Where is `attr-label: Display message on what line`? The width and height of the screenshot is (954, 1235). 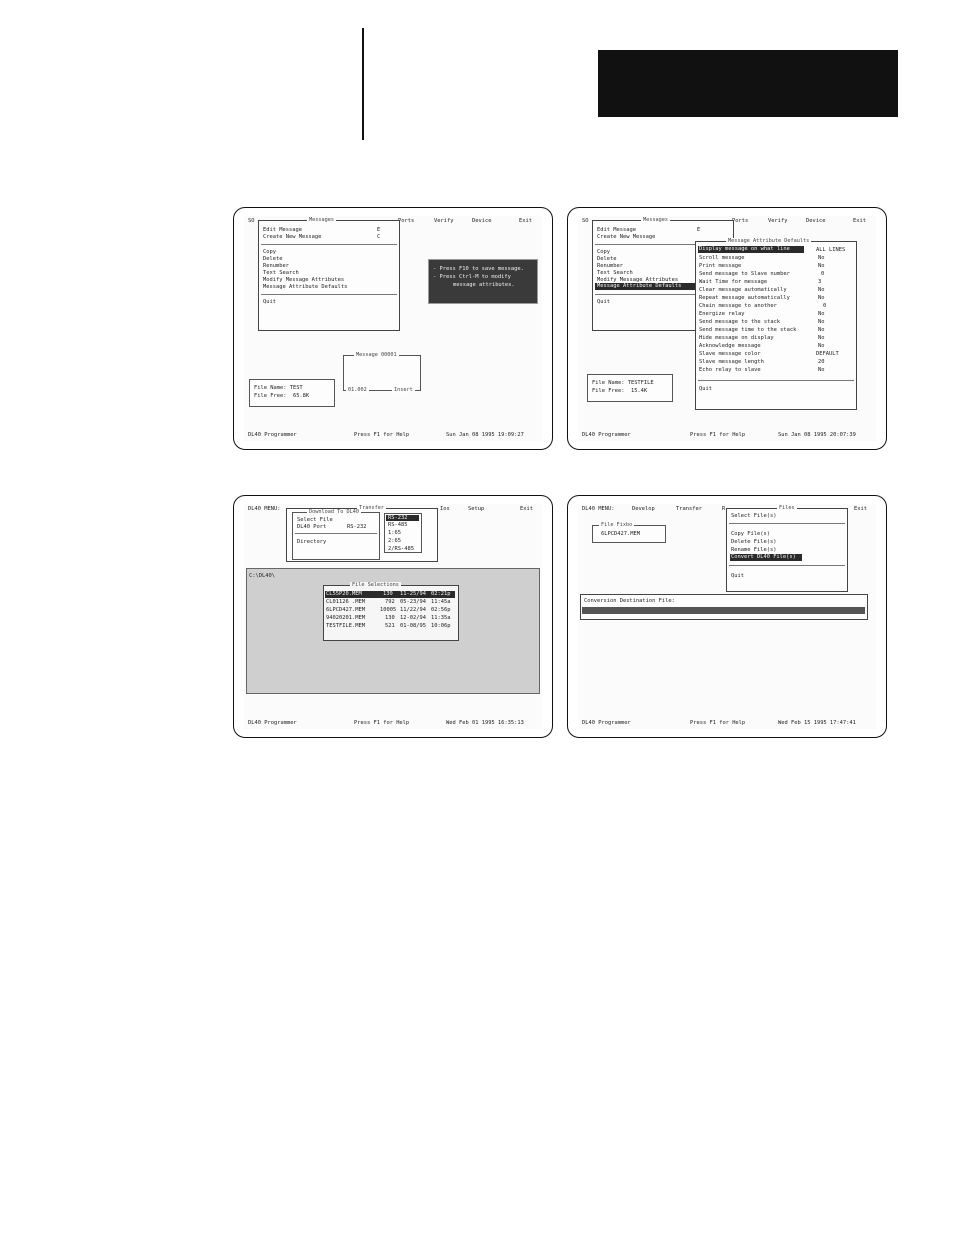 attr-label: Display message on what line is located at coordinates (744, 249).